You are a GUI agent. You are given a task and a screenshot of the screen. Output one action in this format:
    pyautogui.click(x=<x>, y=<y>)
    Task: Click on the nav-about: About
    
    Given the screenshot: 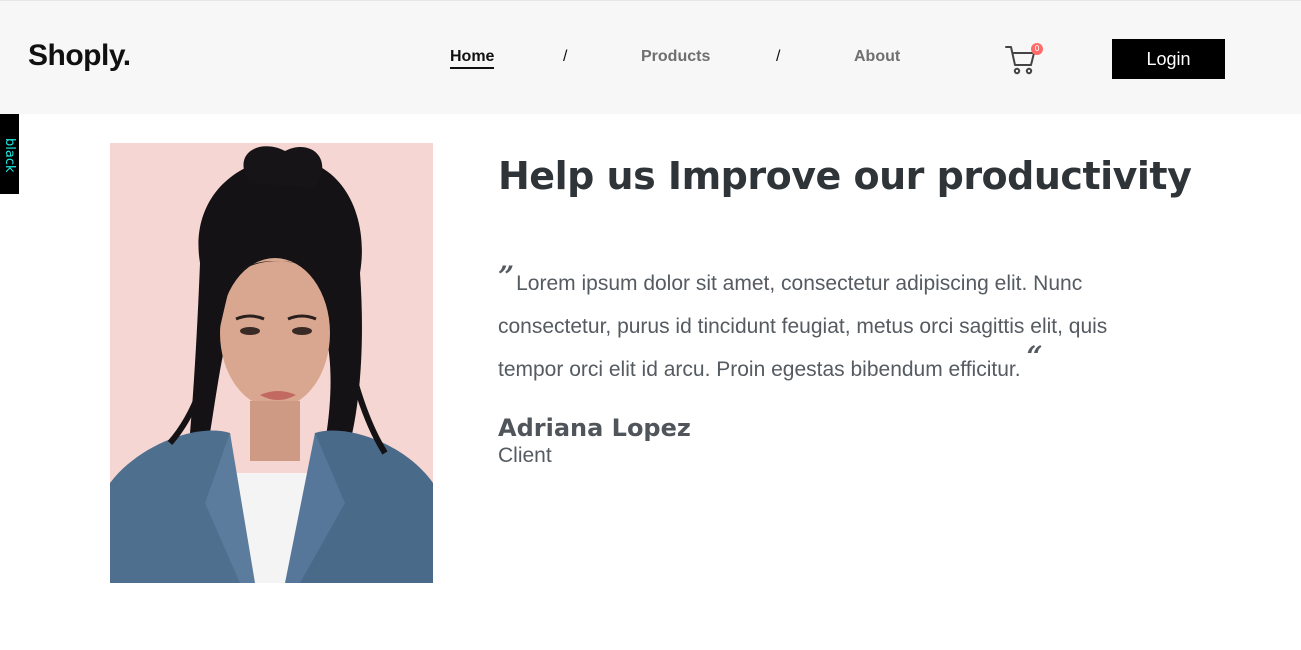 What is the action you would take?
    pyautogui.click(x=877, y=57)
    